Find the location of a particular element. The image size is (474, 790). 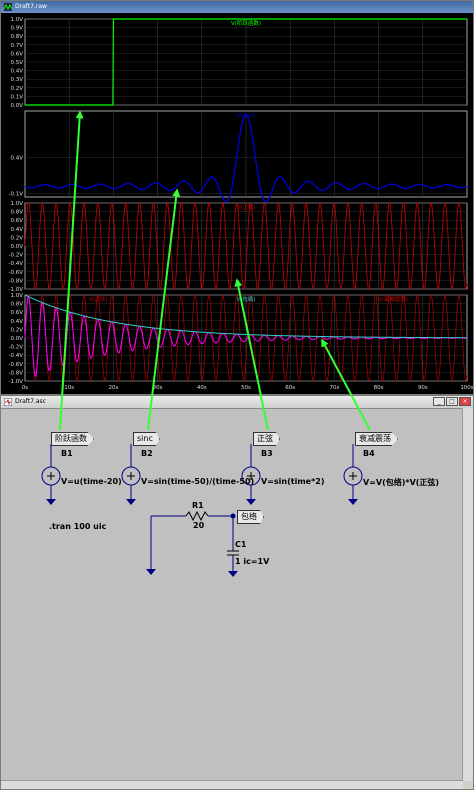

pane-3-y-tick: -0.4V is located at coordinates (16, 356).